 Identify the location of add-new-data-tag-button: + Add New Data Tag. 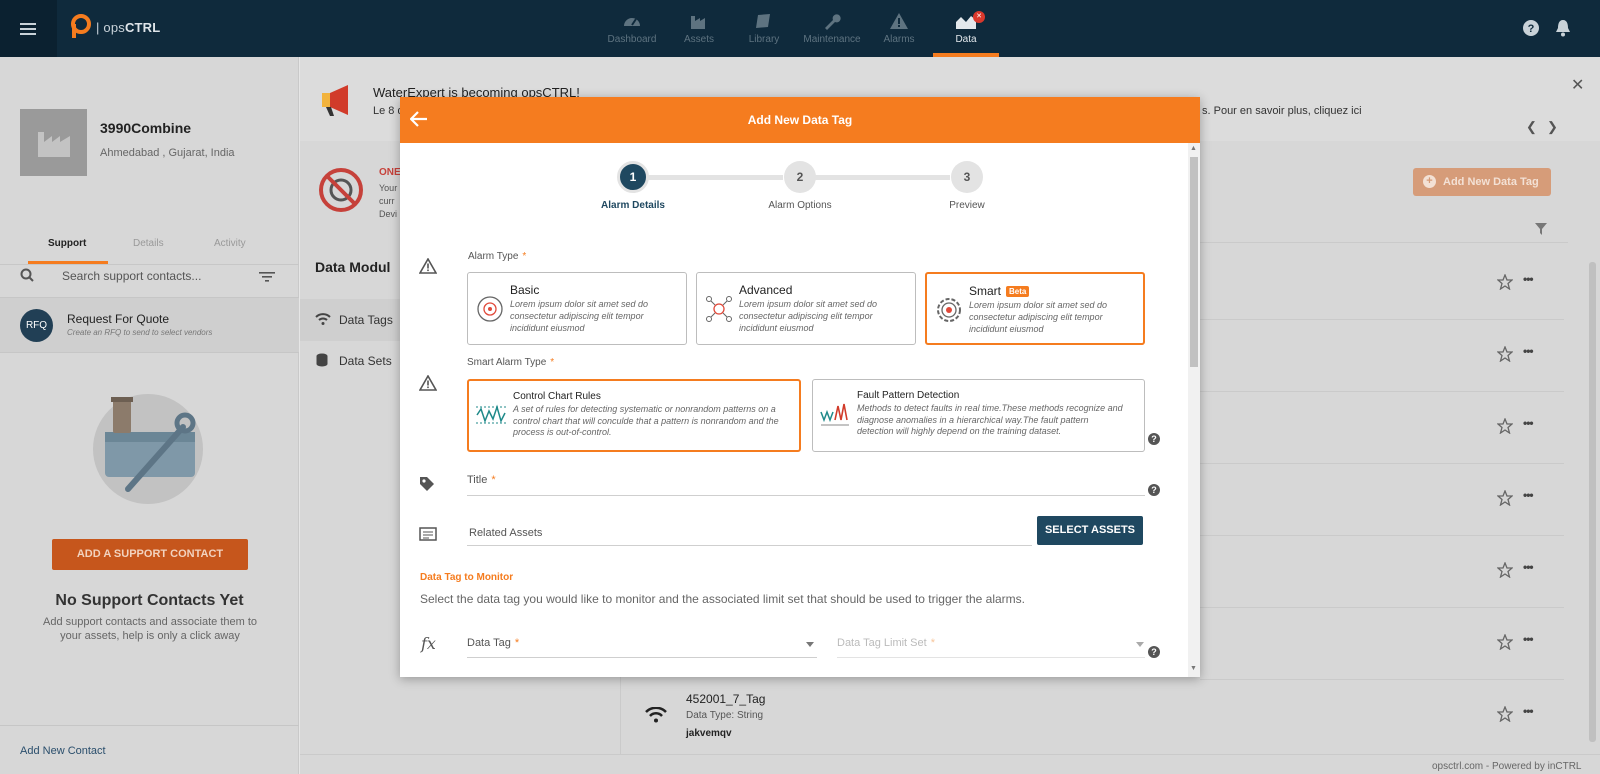
(1482, 182).